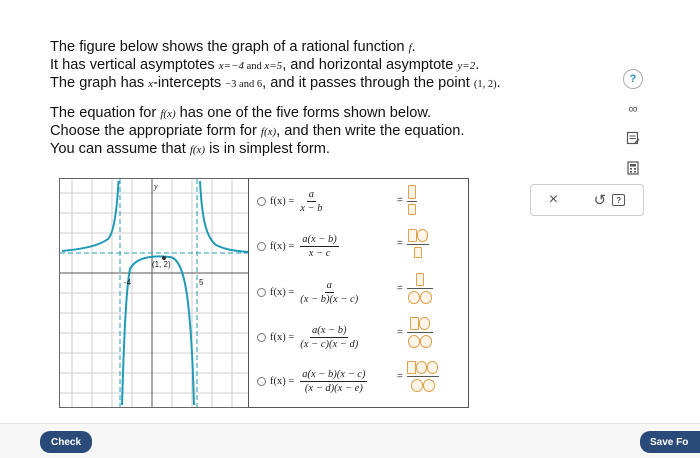 The width and height of the screenshot is (700, 458). Describe the element at coordinates (370, 131) in the screenshot. I see `text: , and then write the equation.` at that location.